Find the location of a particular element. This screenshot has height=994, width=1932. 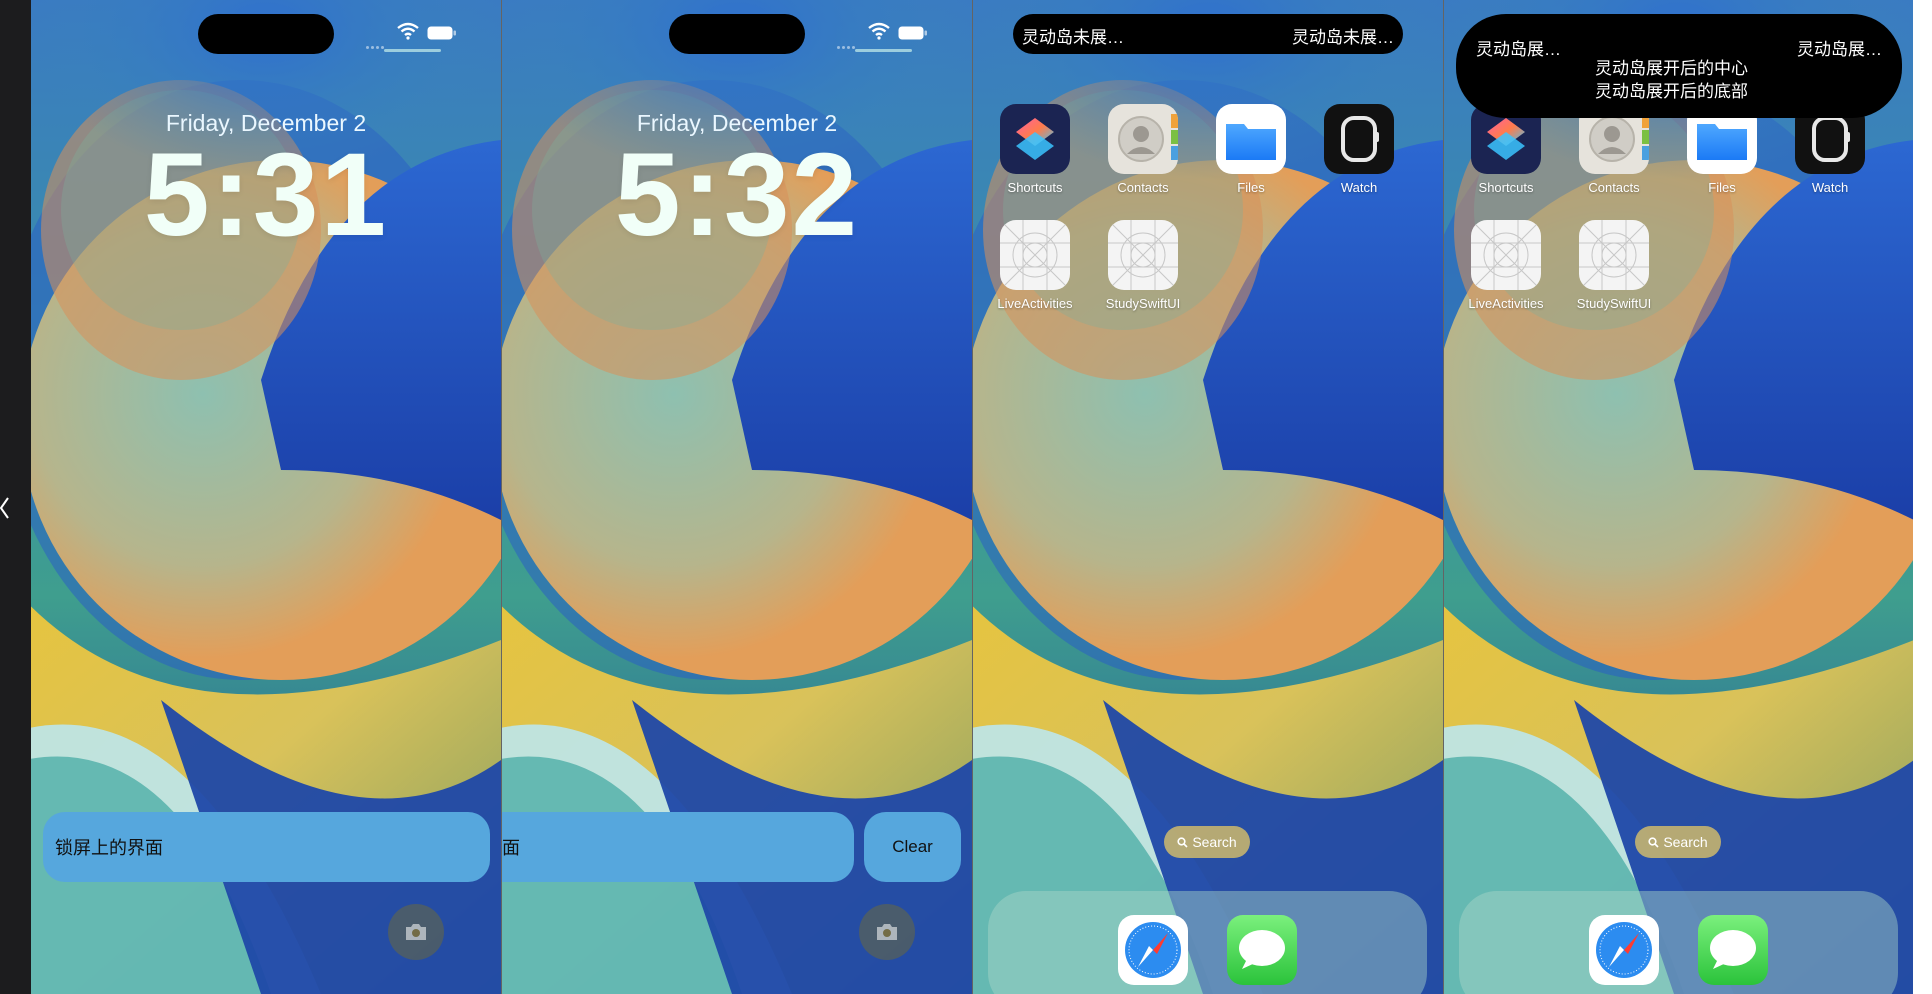

island-bottom-text: 灵动岛展开后的底部 is located at coordinates (1671, 91).